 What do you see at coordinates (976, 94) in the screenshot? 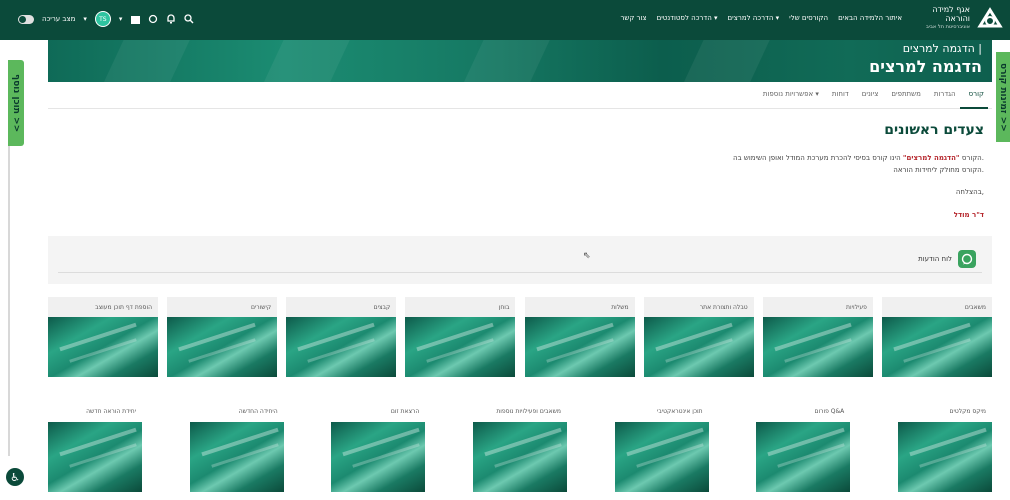
I see `tab-course: קורס` at bounding box center [976, 94].